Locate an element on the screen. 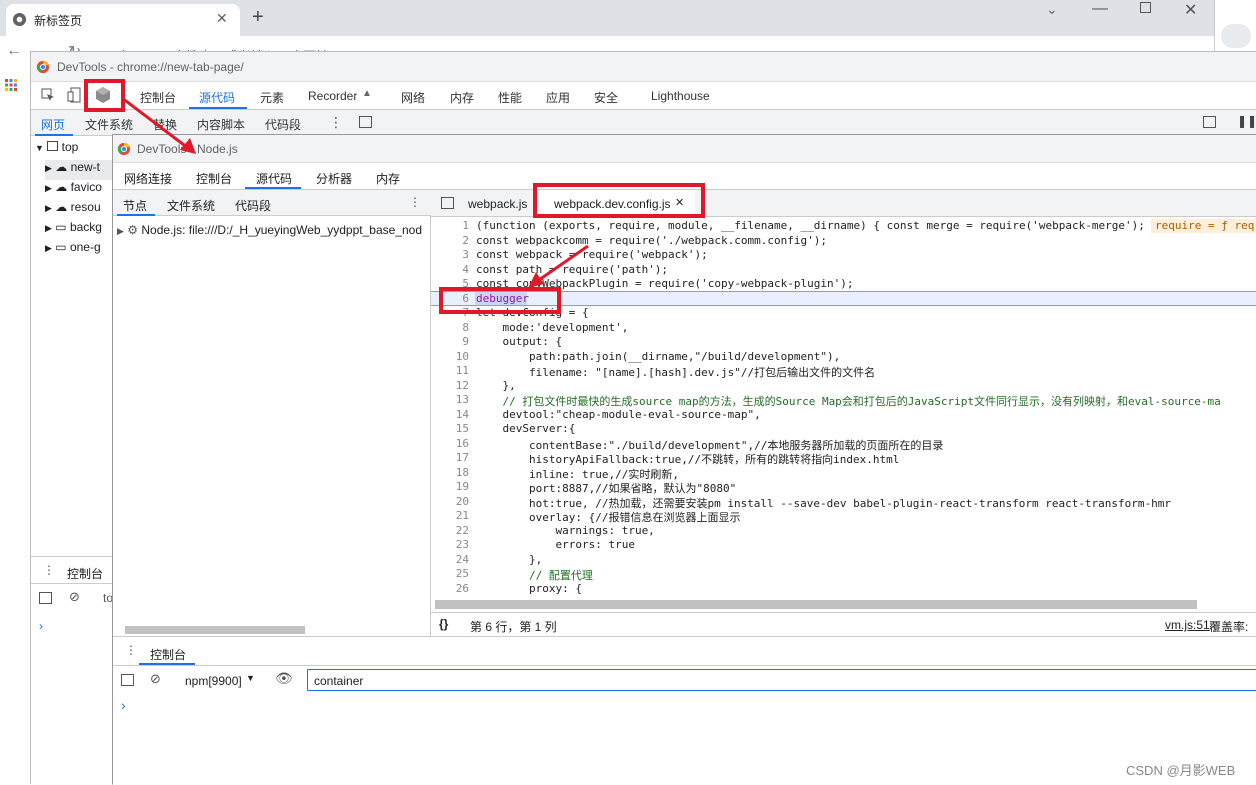 Image resolution: width=1256 pixels, height=785 pixels. annotation-arrows is located at coordinates (355, 192).